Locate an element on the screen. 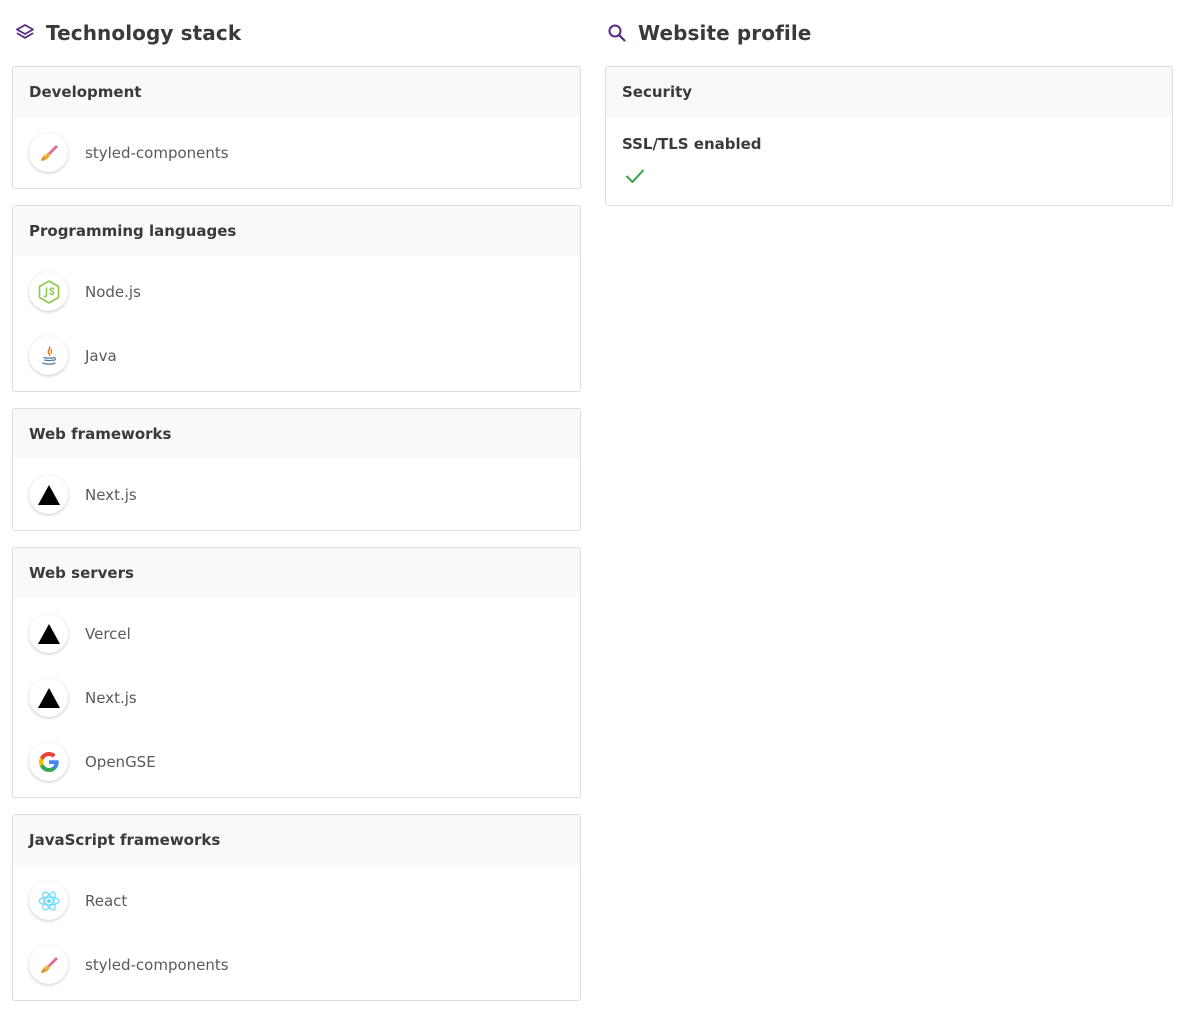 This screenshot has height=1017, width=1184. category-card-web-frameworks: Web frameworks Next.js is located at coordinates (296, 469).